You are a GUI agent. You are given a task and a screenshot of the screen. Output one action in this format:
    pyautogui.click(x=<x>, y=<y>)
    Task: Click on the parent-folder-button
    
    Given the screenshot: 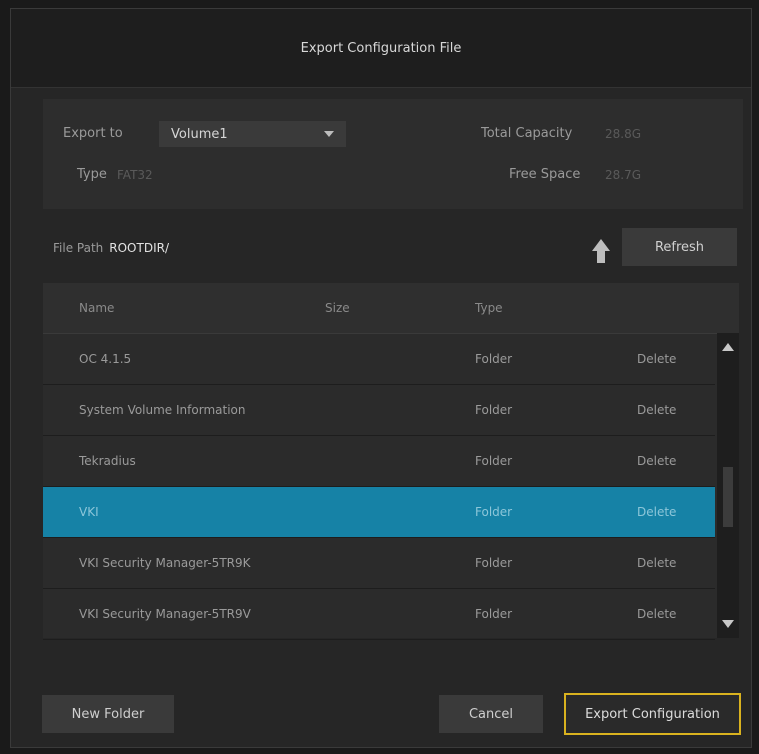 What is the action you would take?
    pyautogui.click(x=601, y=251)
    